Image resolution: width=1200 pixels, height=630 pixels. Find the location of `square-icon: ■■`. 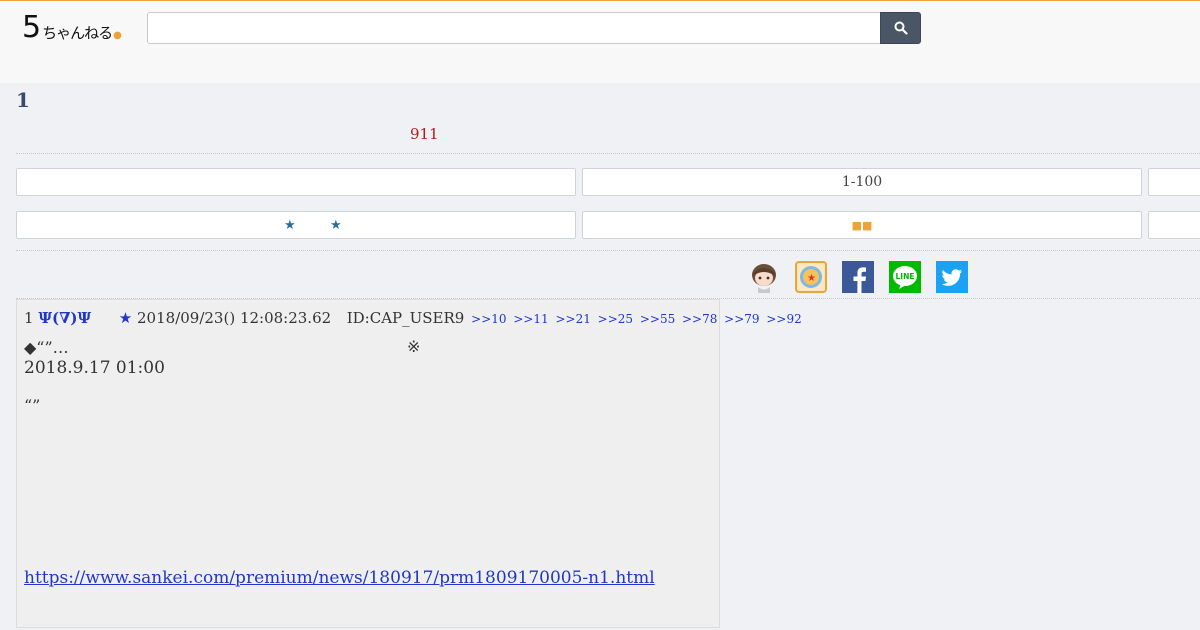

square-icon: ■■ is located at coordinates (862, 225).